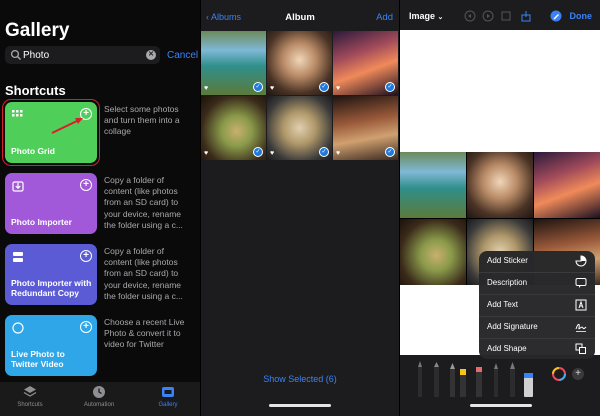 Image resolution: width=600 pixels, height=416 pixels. I want to click on card-label: Photo Importer, so click(41, 222).